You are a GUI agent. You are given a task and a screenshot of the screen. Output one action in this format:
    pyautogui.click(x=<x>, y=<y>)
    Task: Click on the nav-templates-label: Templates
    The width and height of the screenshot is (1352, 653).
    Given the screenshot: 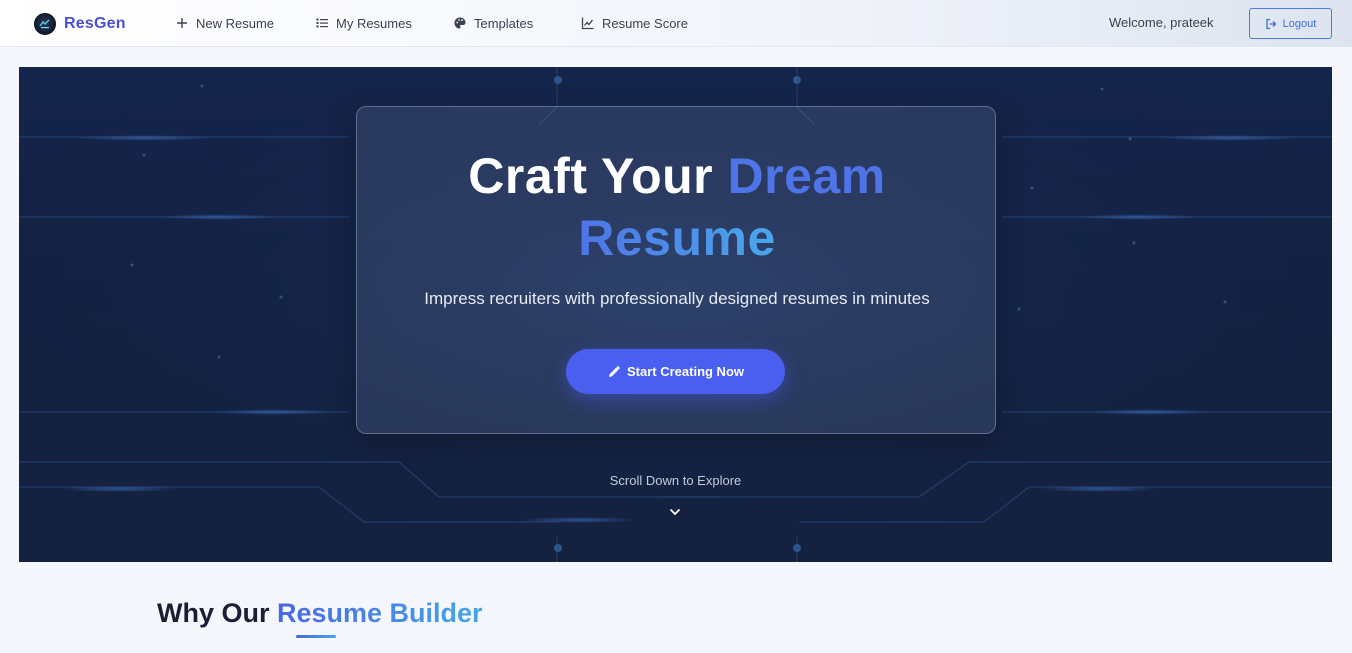 What is the action you would take?
    pyautogui.click(x=504, y=23)
    